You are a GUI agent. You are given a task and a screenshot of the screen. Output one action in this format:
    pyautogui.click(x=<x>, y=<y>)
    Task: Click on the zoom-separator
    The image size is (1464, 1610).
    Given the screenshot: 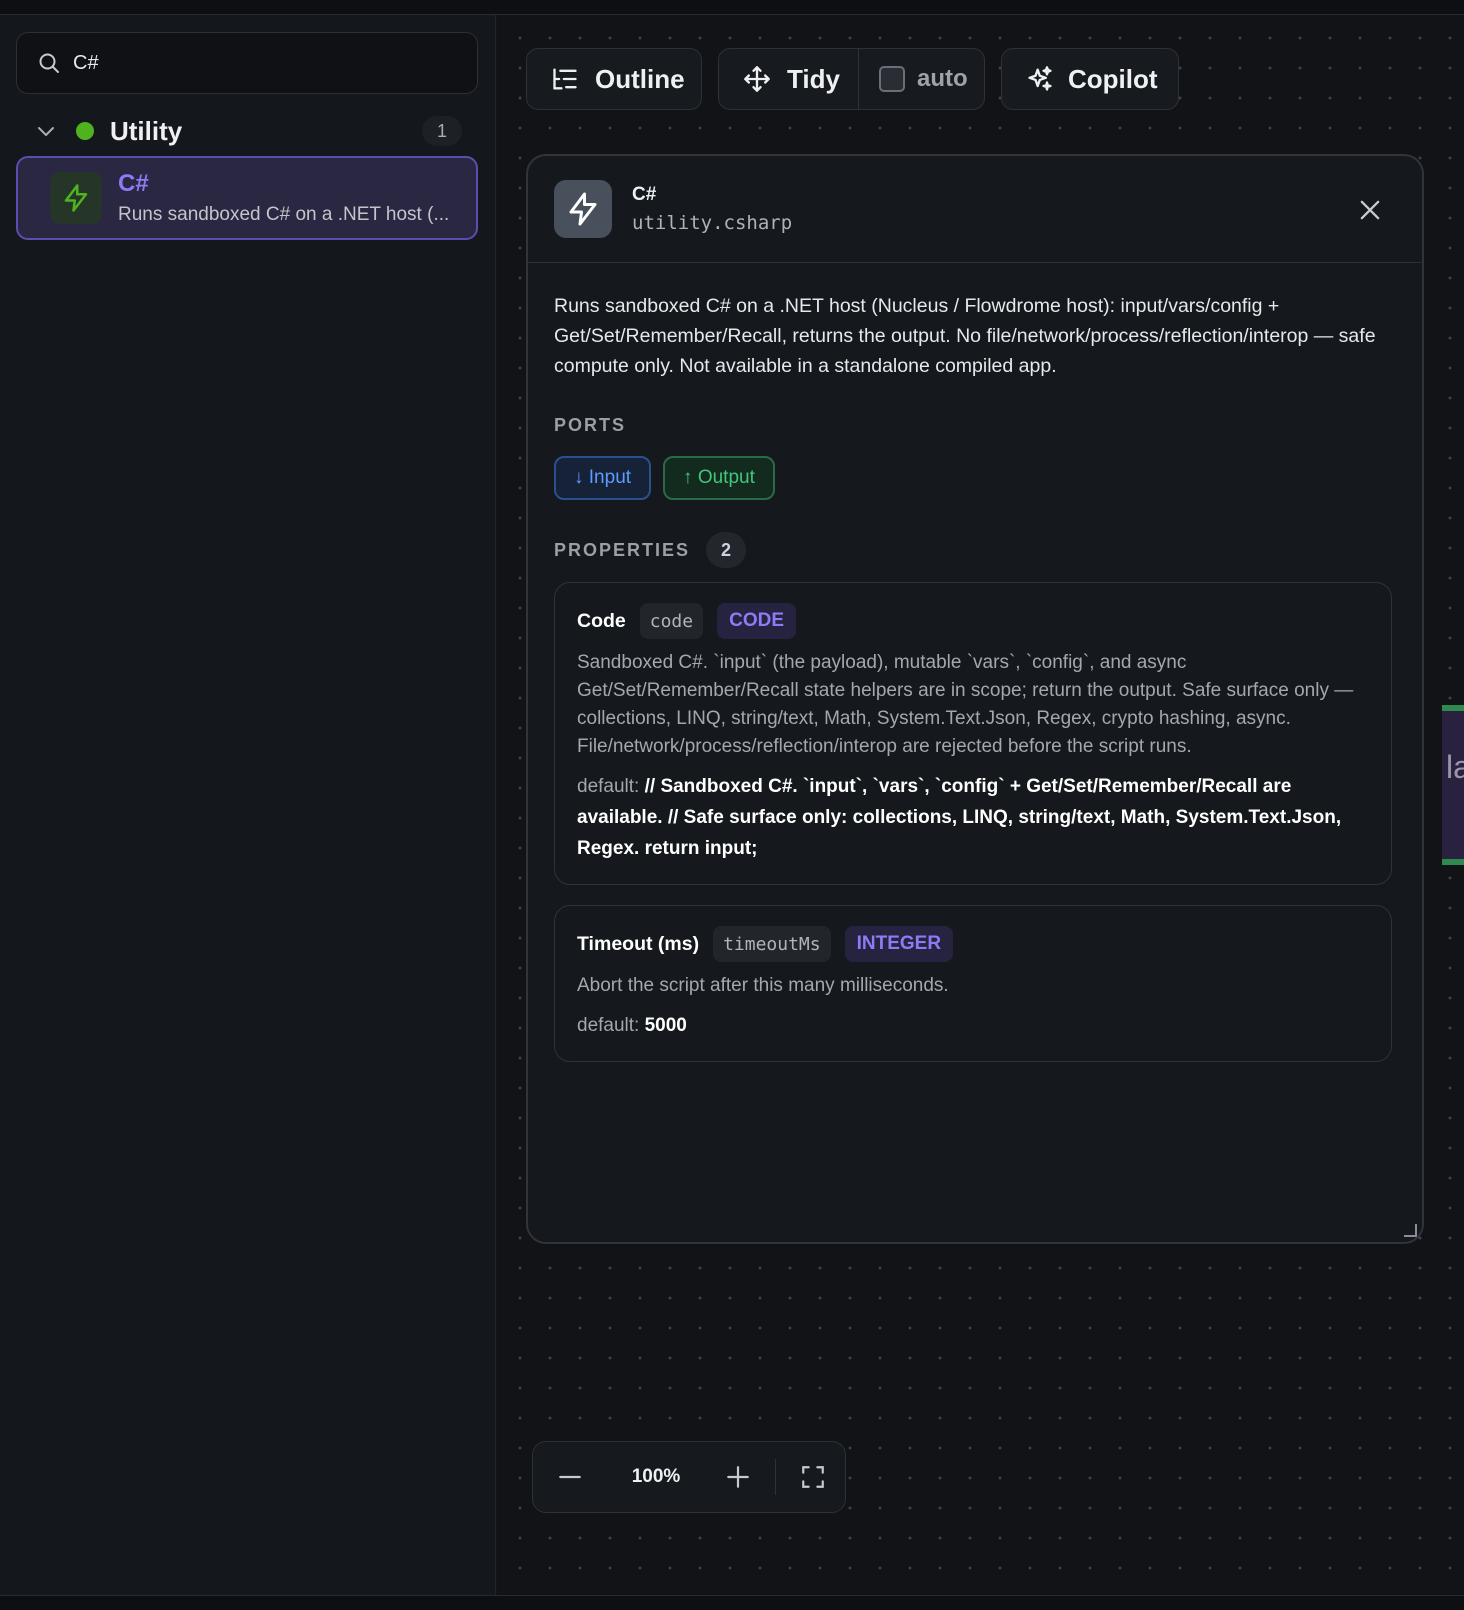 What is the action you would take?
    pyautogui.click(x=775, y=1477)
    